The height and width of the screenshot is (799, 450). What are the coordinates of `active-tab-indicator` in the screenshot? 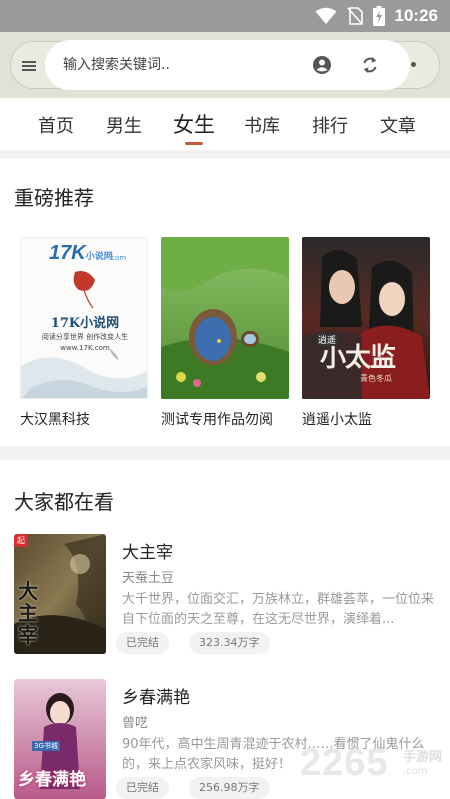 It's located at (194, 143).